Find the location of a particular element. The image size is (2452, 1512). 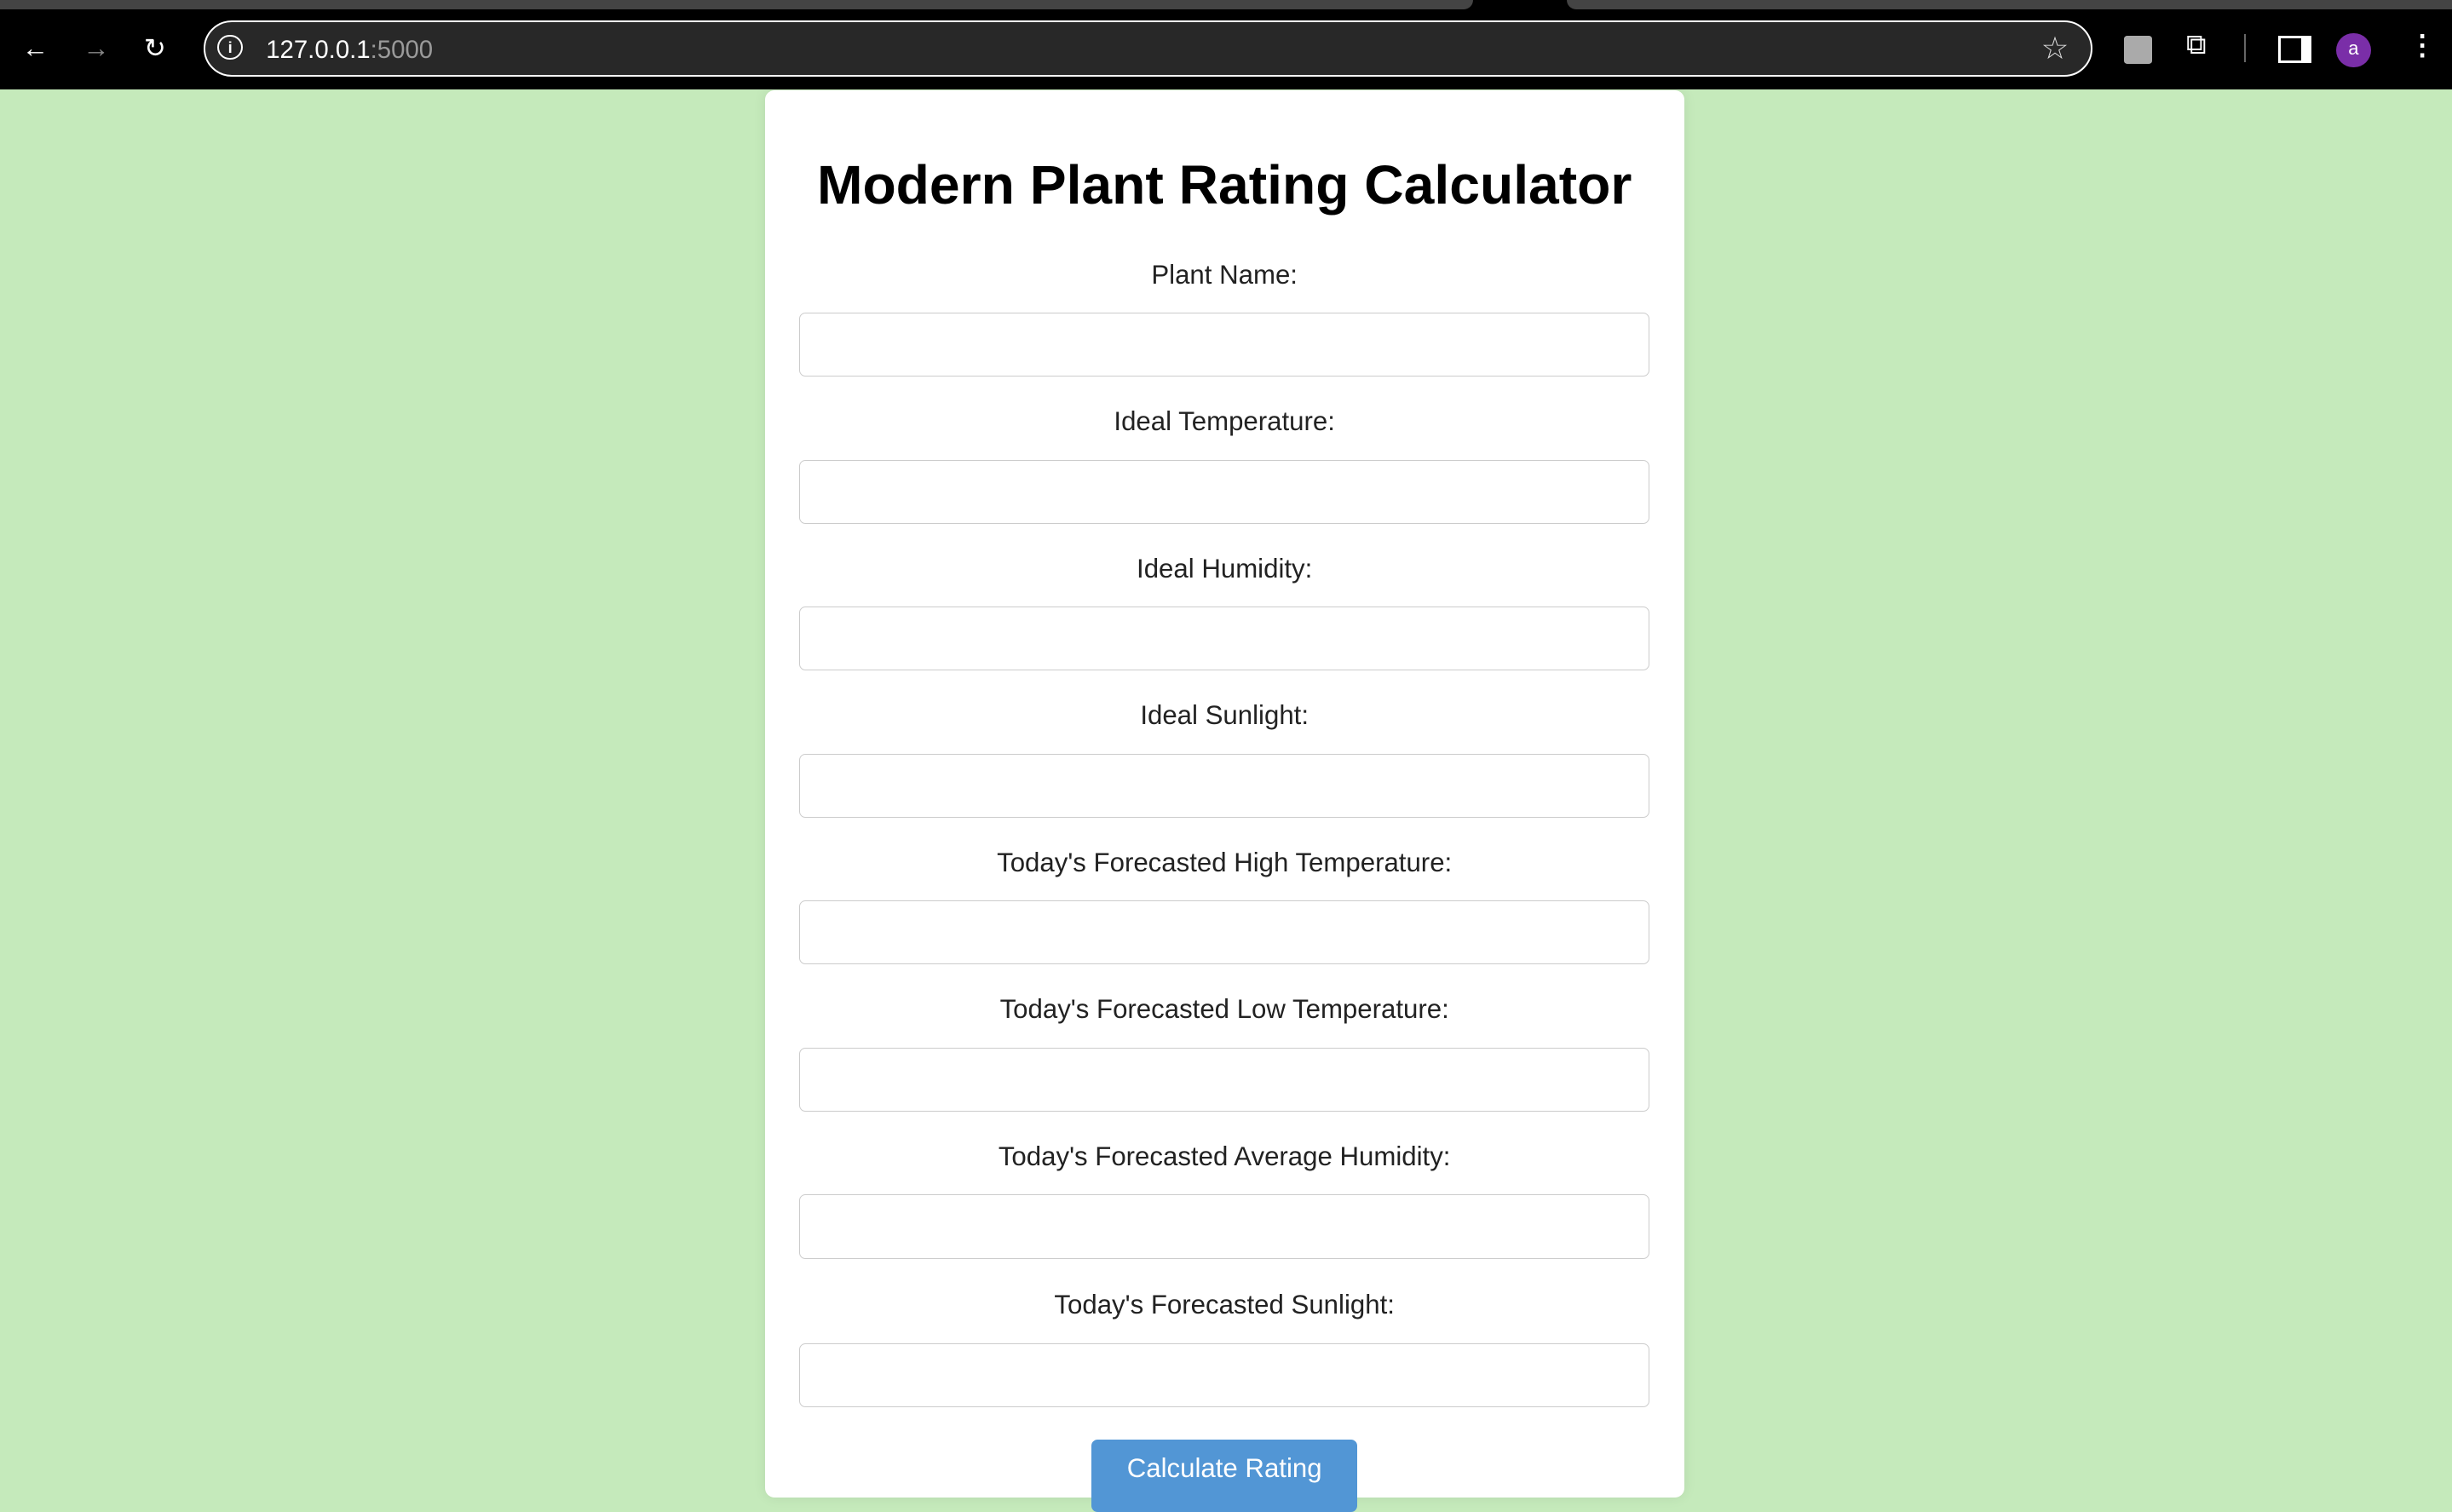

ideal-temperature-field: Ideal Temperature: is located at coordinates (1224, 465).